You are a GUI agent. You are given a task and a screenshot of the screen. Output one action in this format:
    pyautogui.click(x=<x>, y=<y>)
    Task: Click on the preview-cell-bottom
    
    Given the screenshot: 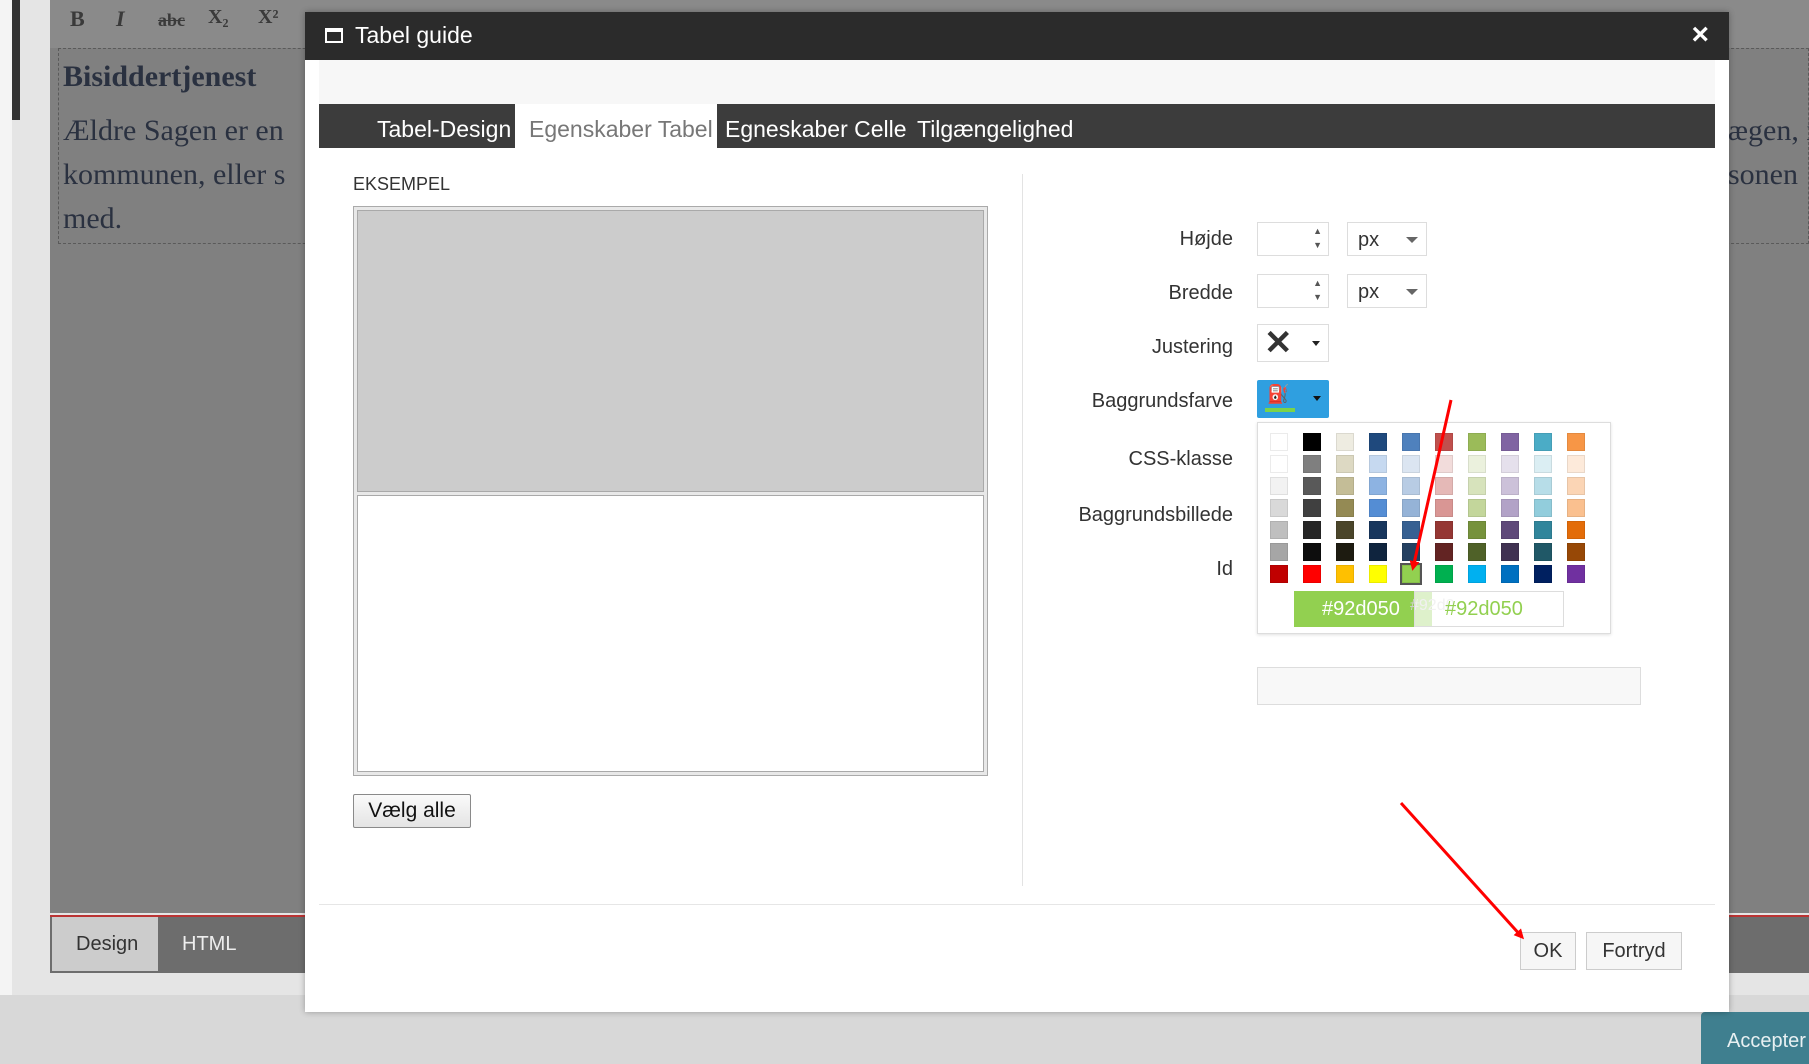 What is the action you would take?
    pyautogui.click(x=670, y=633)
    